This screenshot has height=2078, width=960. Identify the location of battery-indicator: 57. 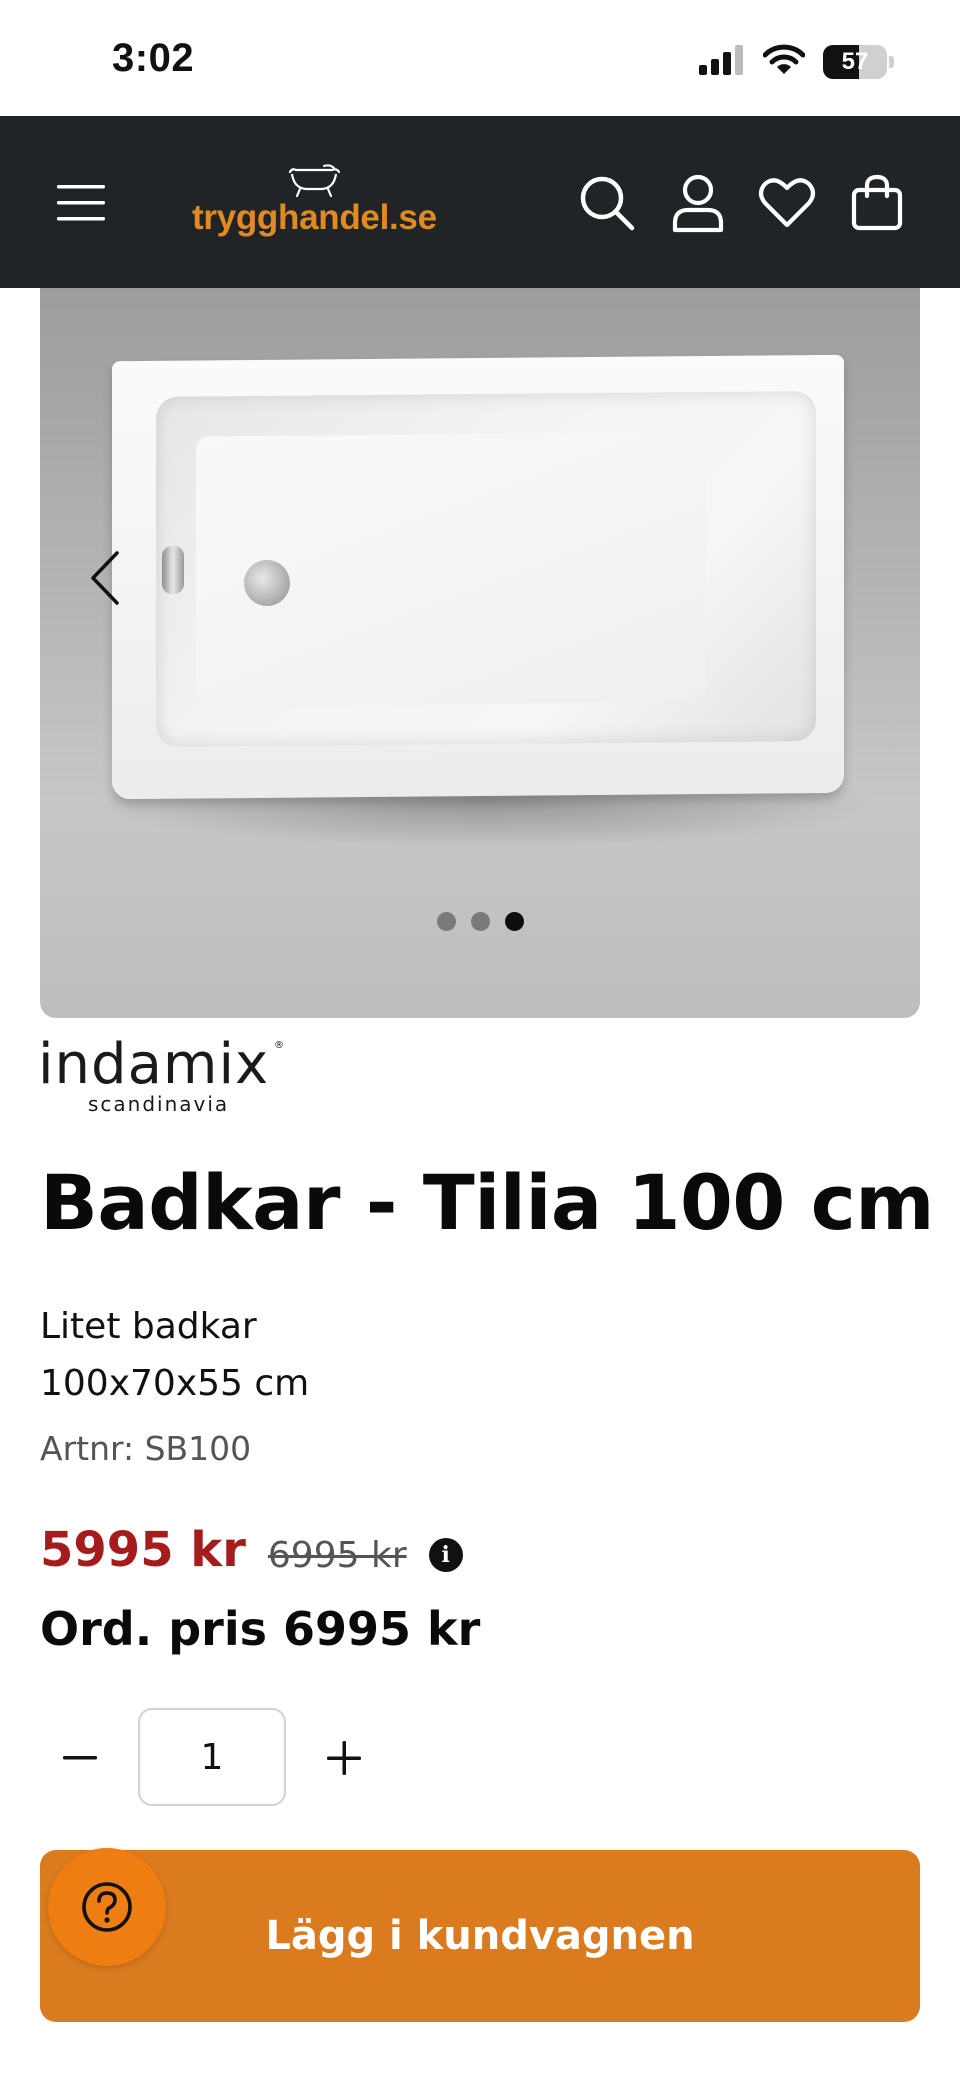
(855, 62).